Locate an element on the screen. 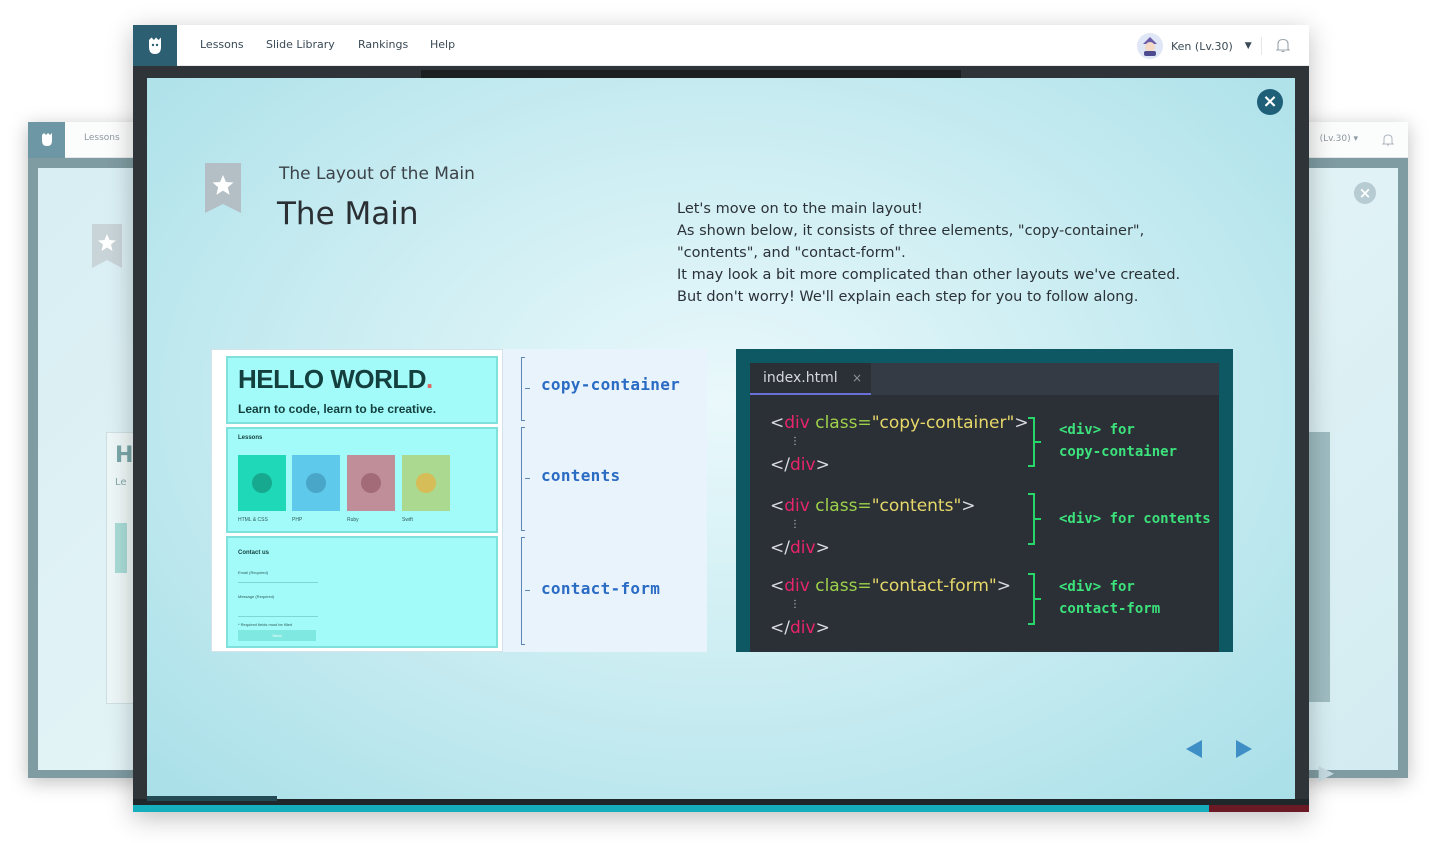 The height and width of the screenshot is (843, 1436). region-label-contents: contents is located at coordinates (581, 475).